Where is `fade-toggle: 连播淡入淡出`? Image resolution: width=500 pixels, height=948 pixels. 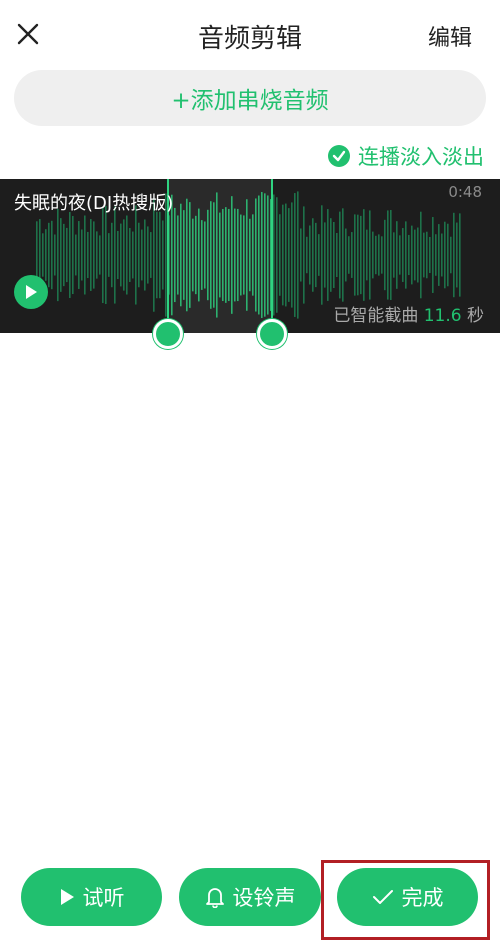 fade-toggle: 连播淡入淡出 is located at coordinates (406, 156).